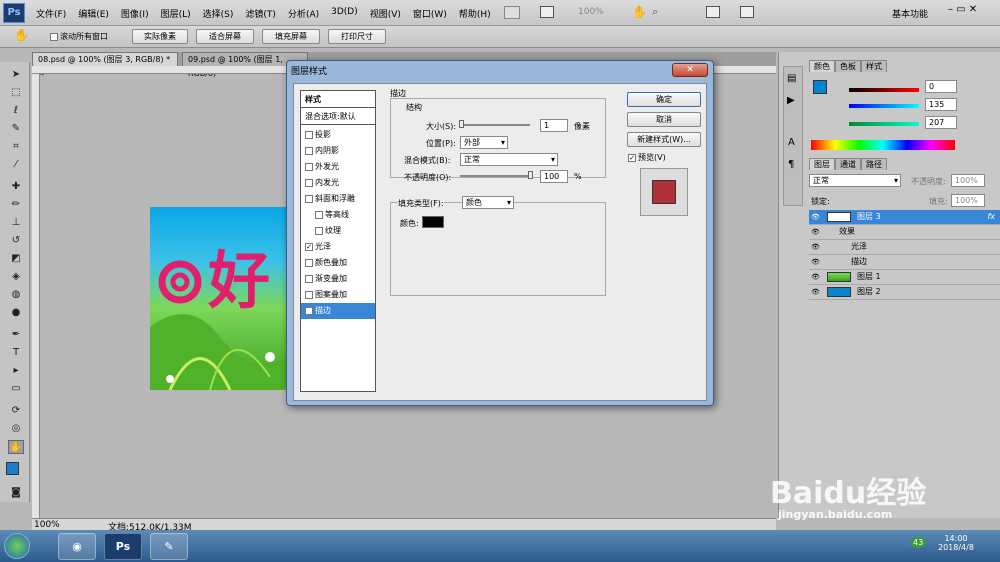 This screenshot has width=1000, height=562. I want to click on size-slider-handle, so click(461, 124).